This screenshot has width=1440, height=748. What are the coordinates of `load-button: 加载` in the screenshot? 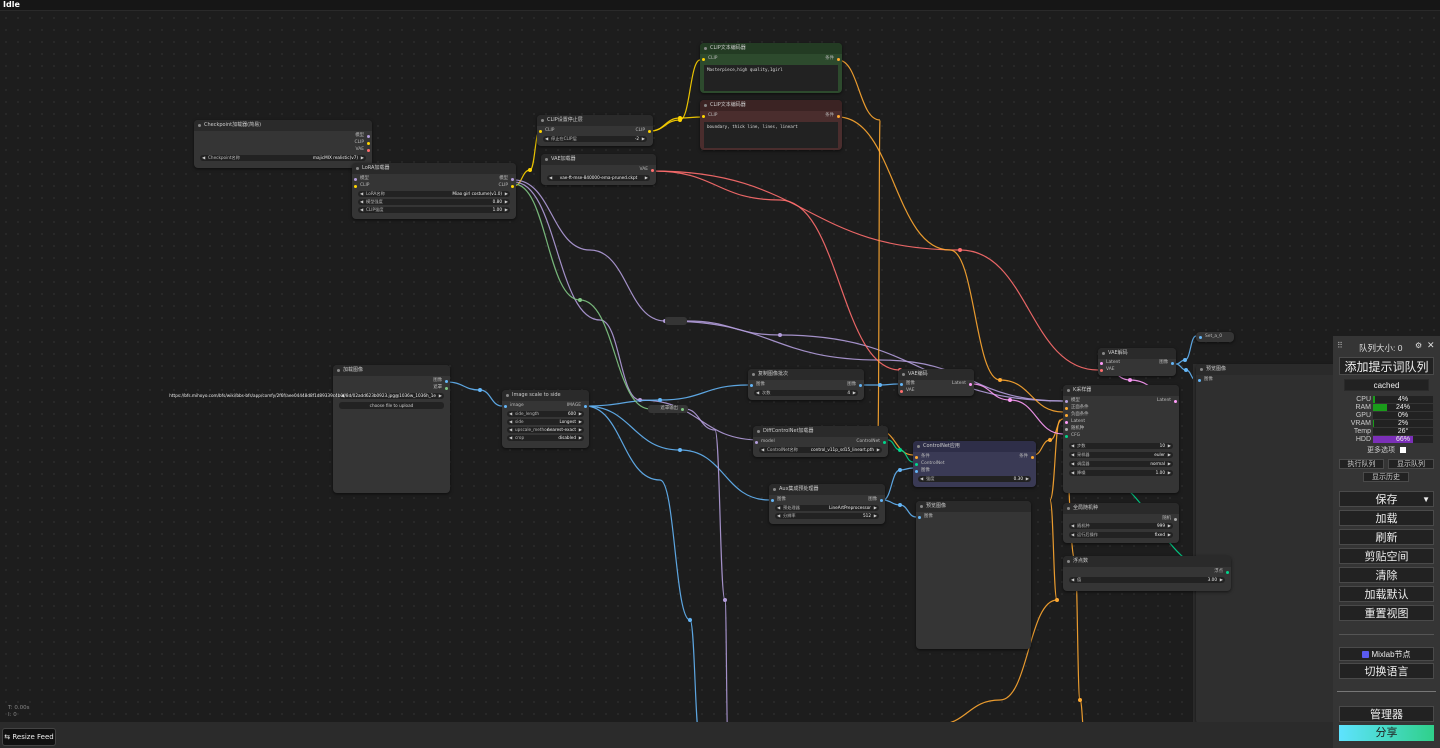 It's located at (1386, 518).